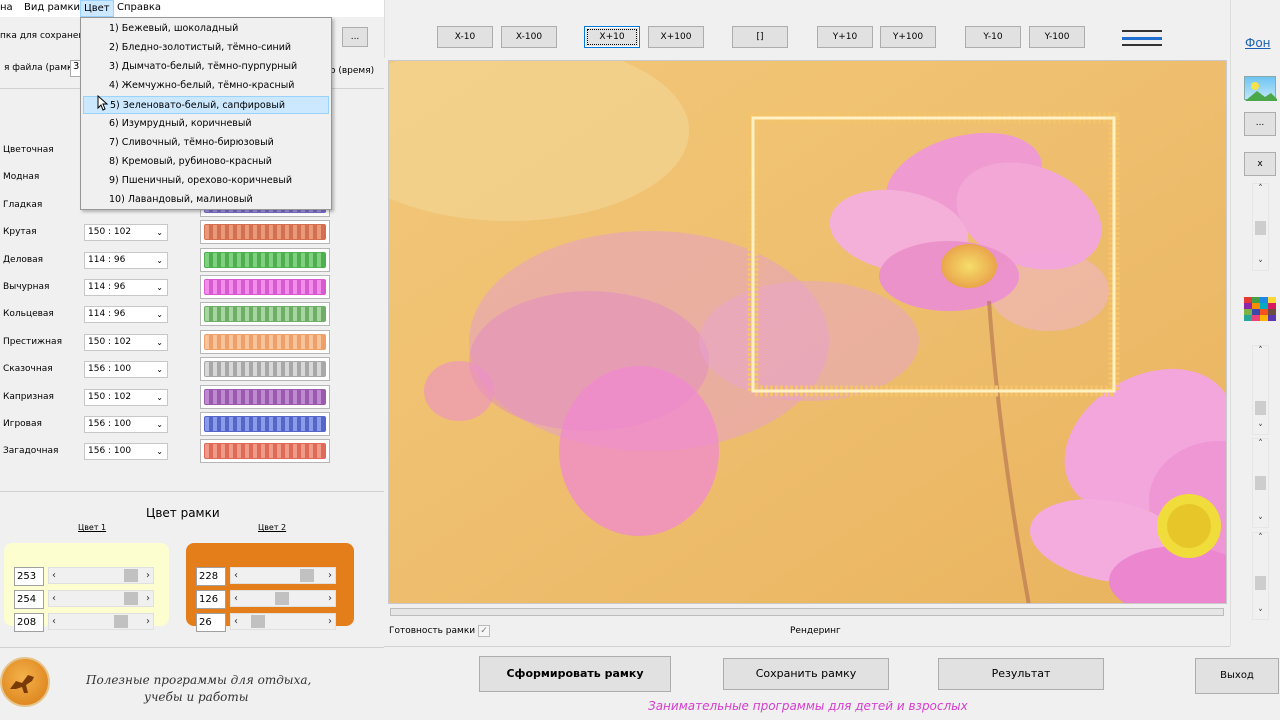 The height and width of the screenshot is (720, 1280). What do you see at coordinates (612, 37) in the screenshot?
I see `move-button: X+10` at bounding box center [612, 37].